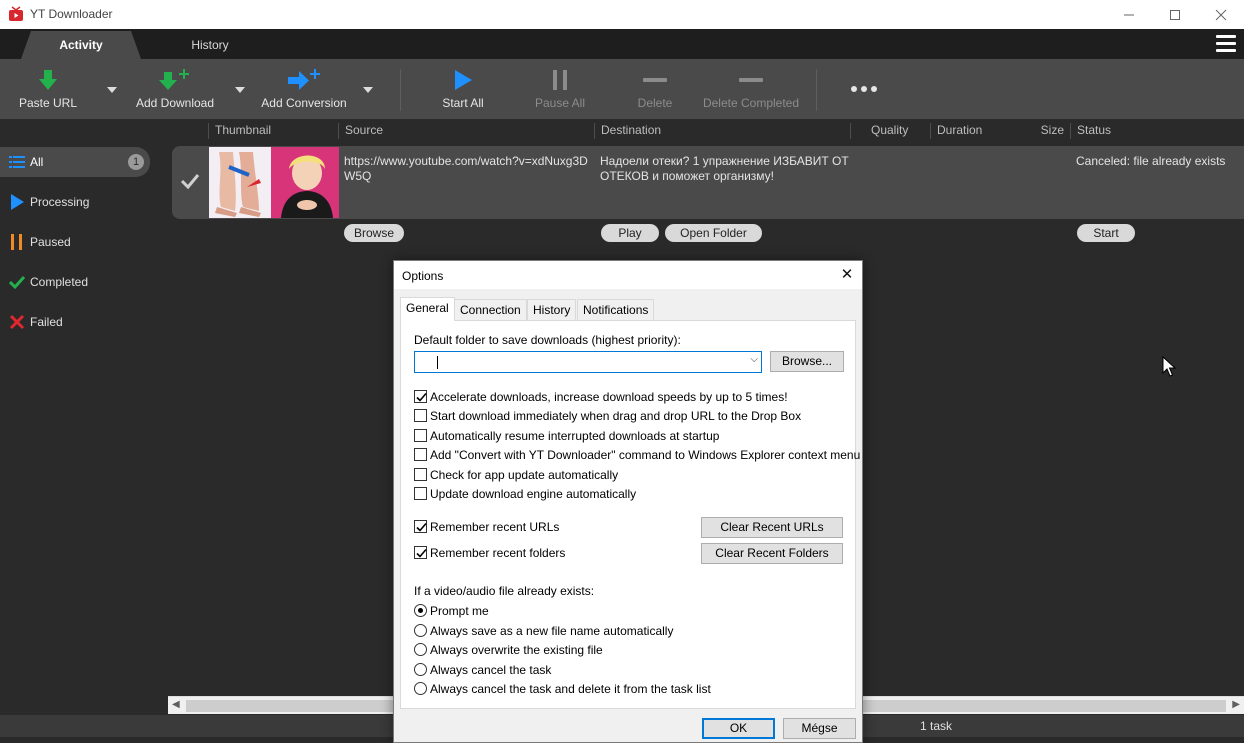 This screenshot has height=743, width=1244. Describe the element at coordinates (423, 276) in the screenshot. I see `dialog-title: Options` at that location.